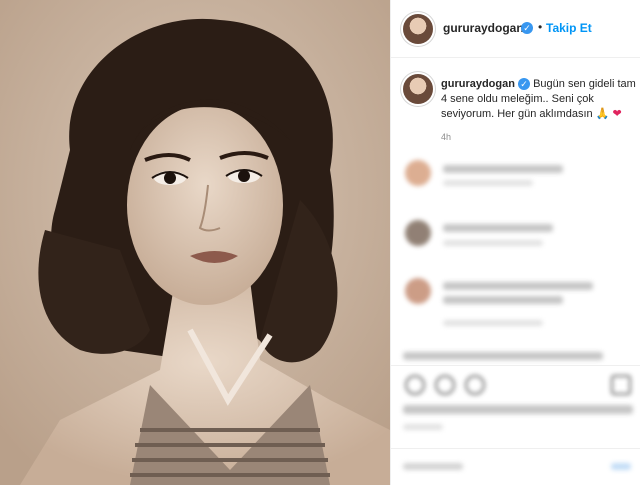 The image size is (640, 485). I want to click on avatar, so click(418, 29).